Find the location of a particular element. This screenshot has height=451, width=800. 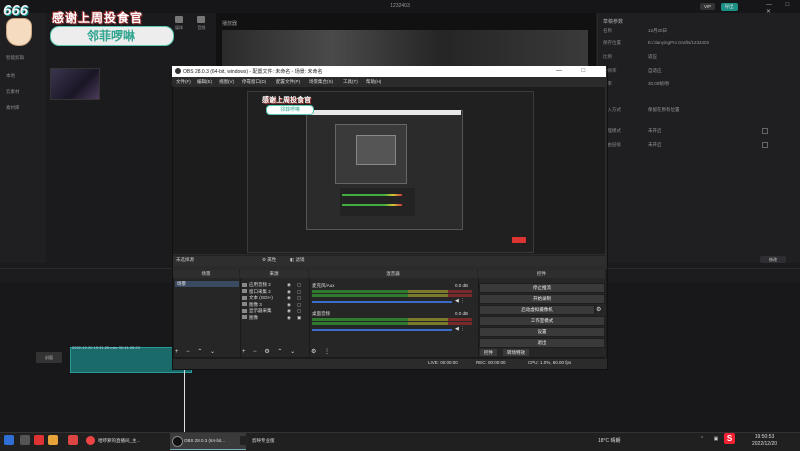

menu-docks: 停靠窗口(D) is located at coordinates (254, 82).